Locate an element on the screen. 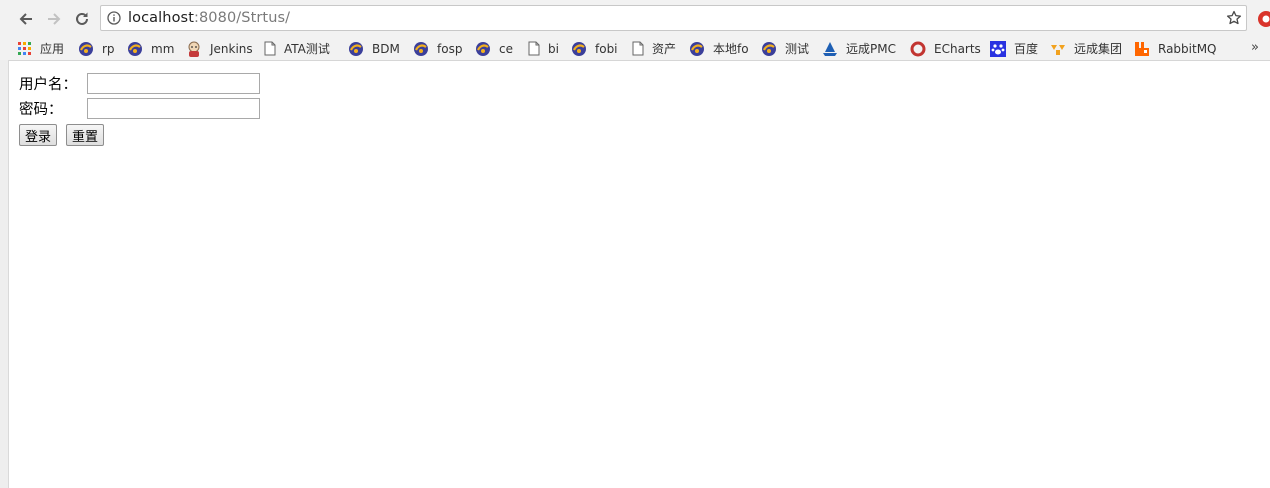  jenkins-icon is located at coordinates (194, 49).